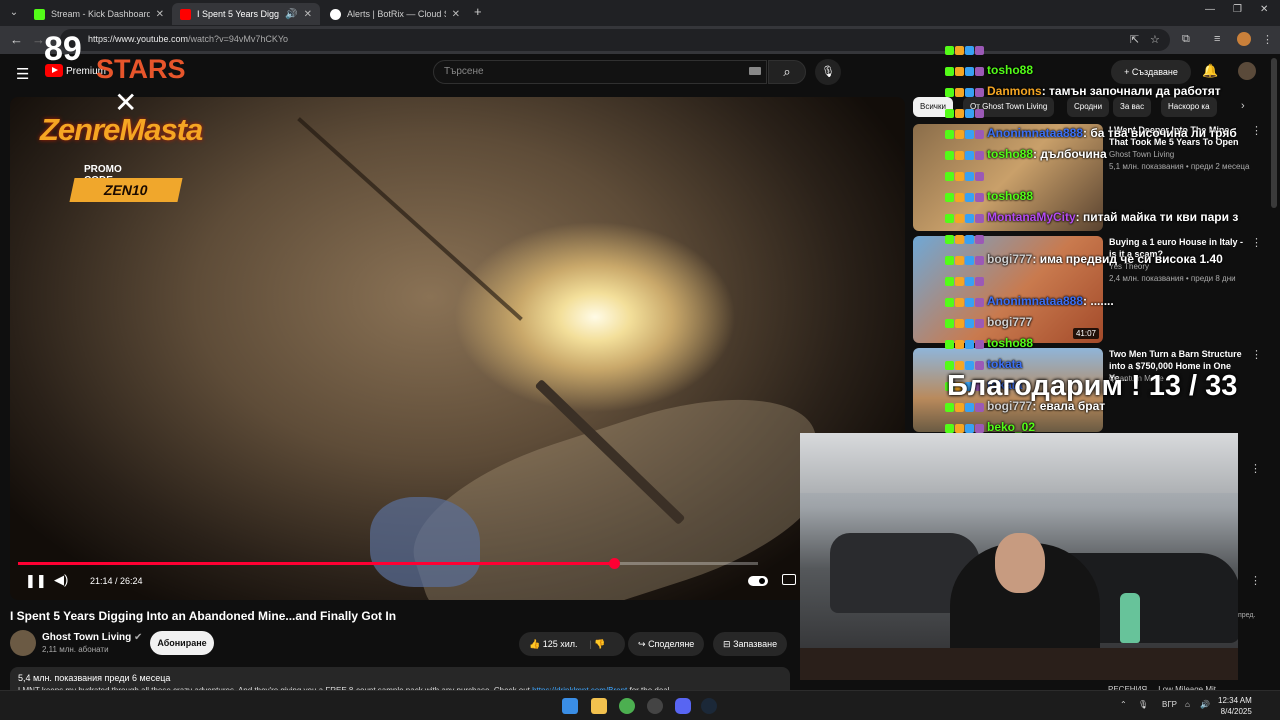 This screenshot has width=1280, height=720. I want to click on steam-icon, so click(709, 706).